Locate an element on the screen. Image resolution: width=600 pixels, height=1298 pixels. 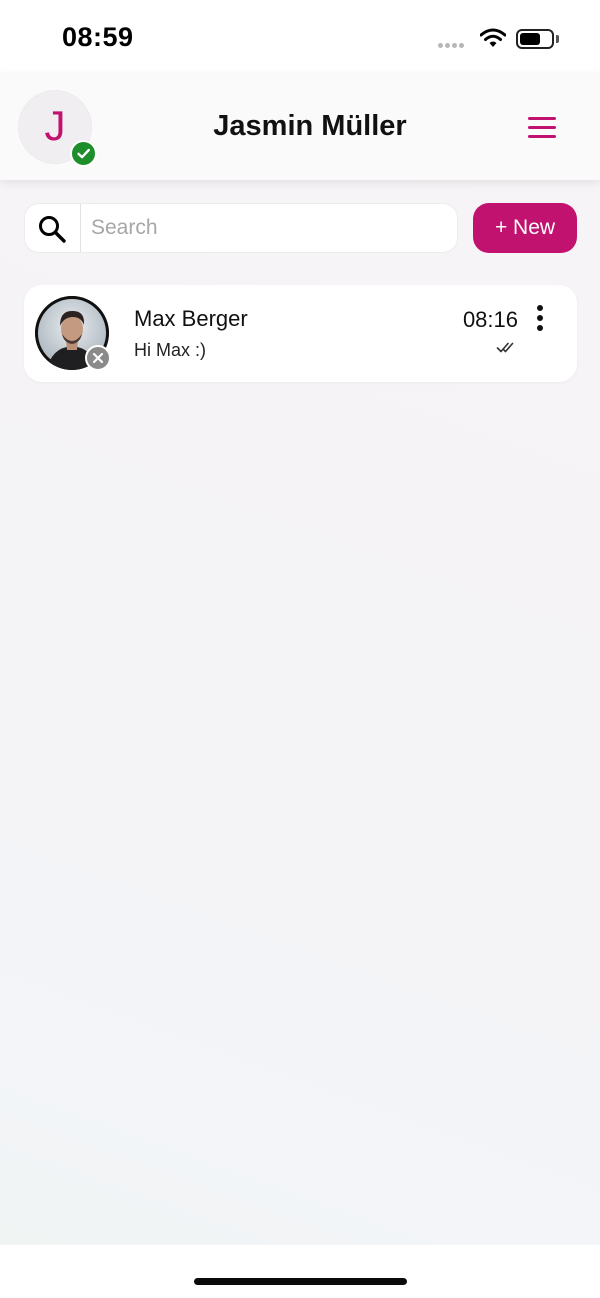
chat-timestamp: 08:16 is located at coordinates (490, 319).